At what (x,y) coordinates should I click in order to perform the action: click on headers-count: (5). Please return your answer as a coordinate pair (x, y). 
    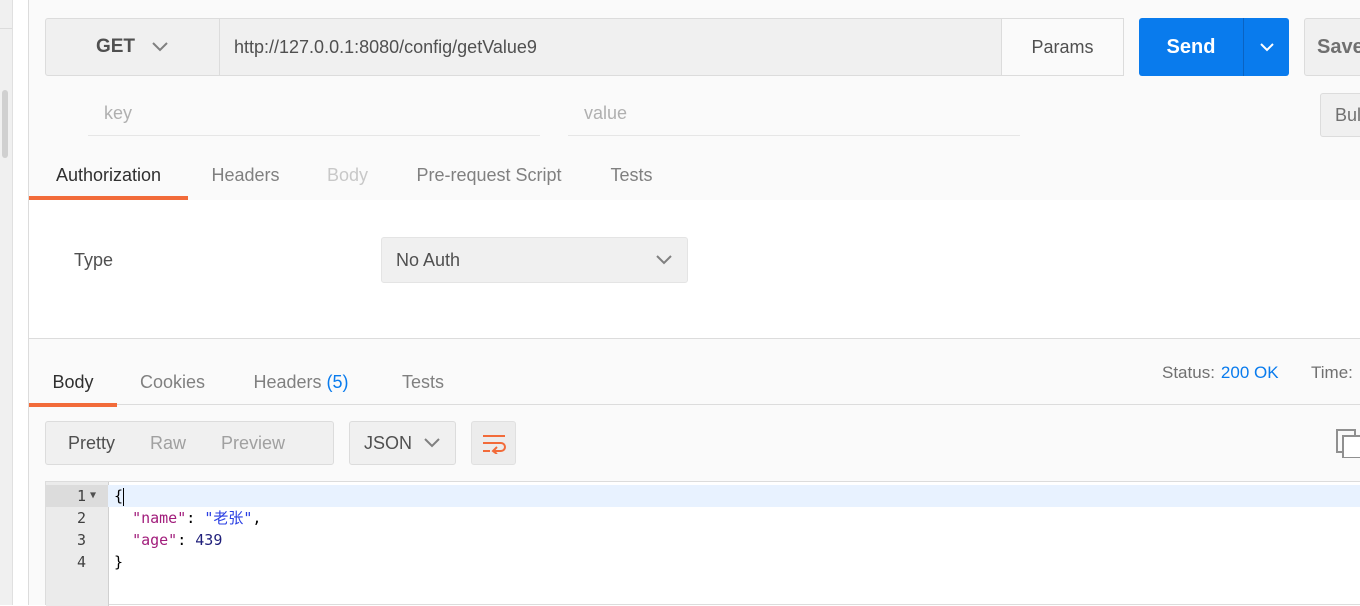
    Looking at the image, I should click on (337, 382).